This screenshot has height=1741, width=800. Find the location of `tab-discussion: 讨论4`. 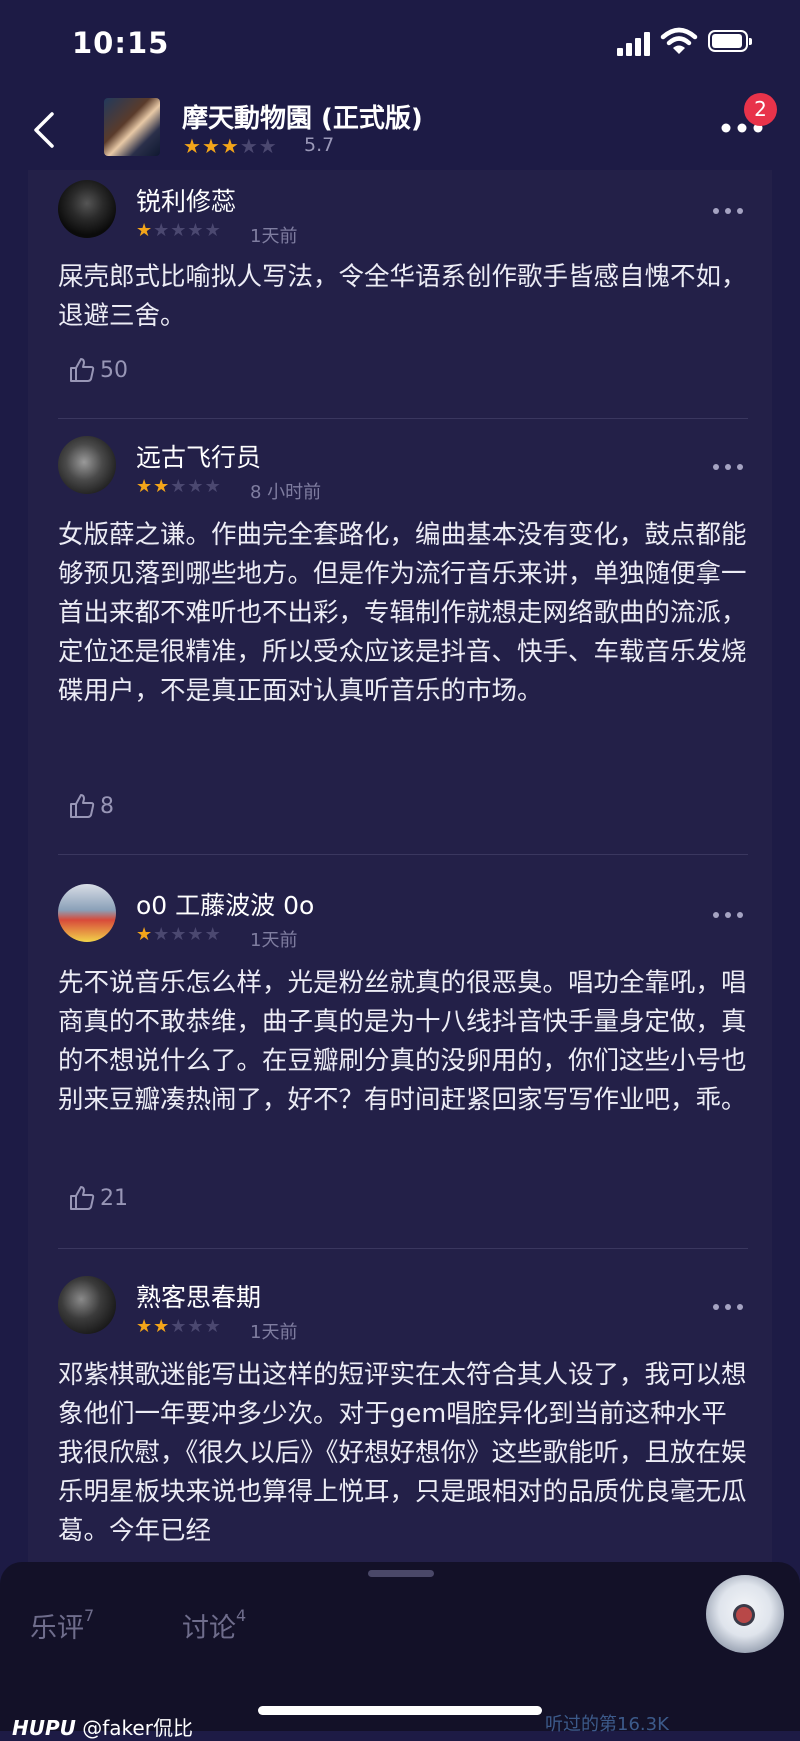

tab-discussion: 讨论4 is located at coordinates (214, 1625).